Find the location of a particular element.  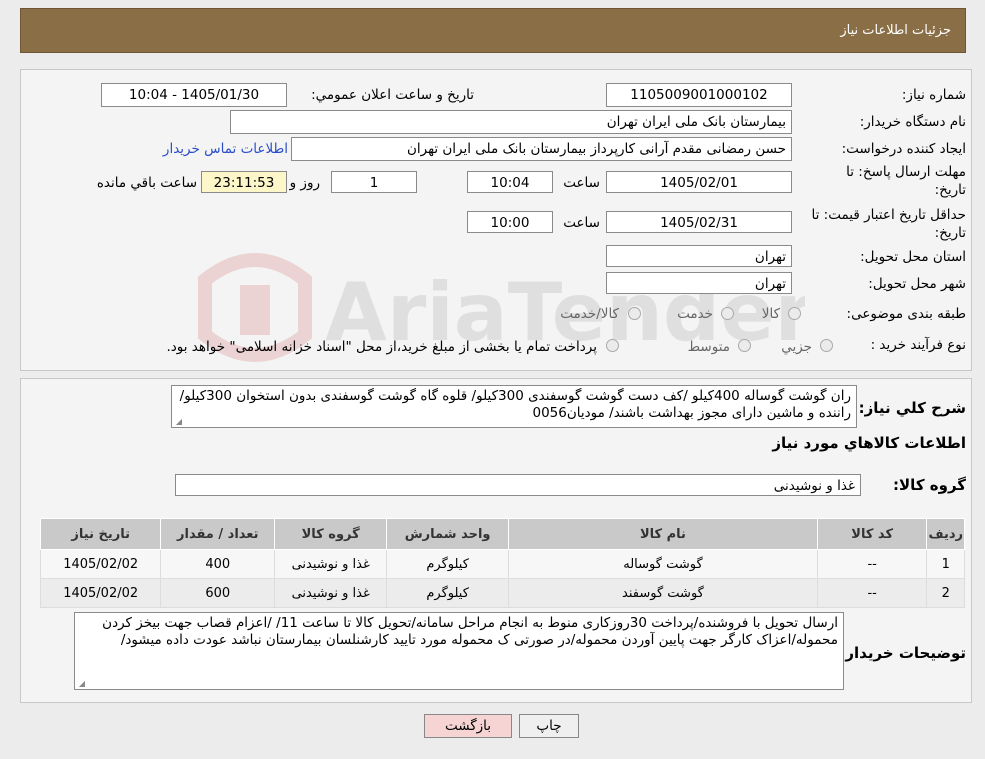

price-validity-label: حداقل تاريخ اعتبار قيمت: تا is located at coordinates (888, 215).